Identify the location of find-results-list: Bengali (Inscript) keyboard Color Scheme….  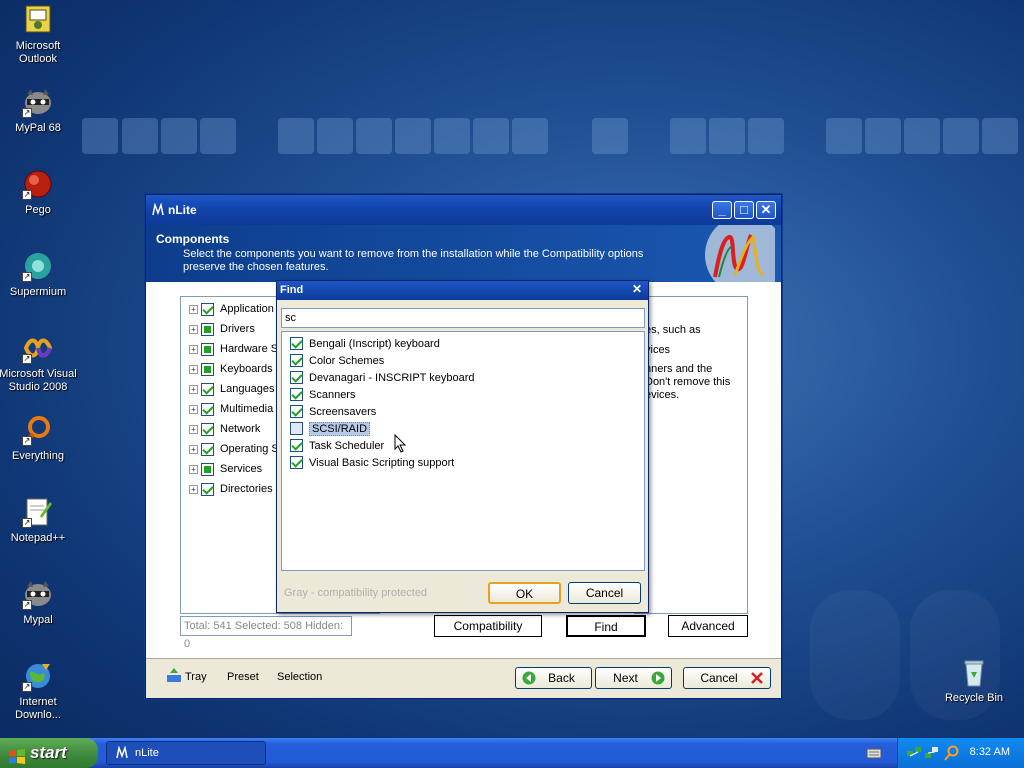
(463, 451).